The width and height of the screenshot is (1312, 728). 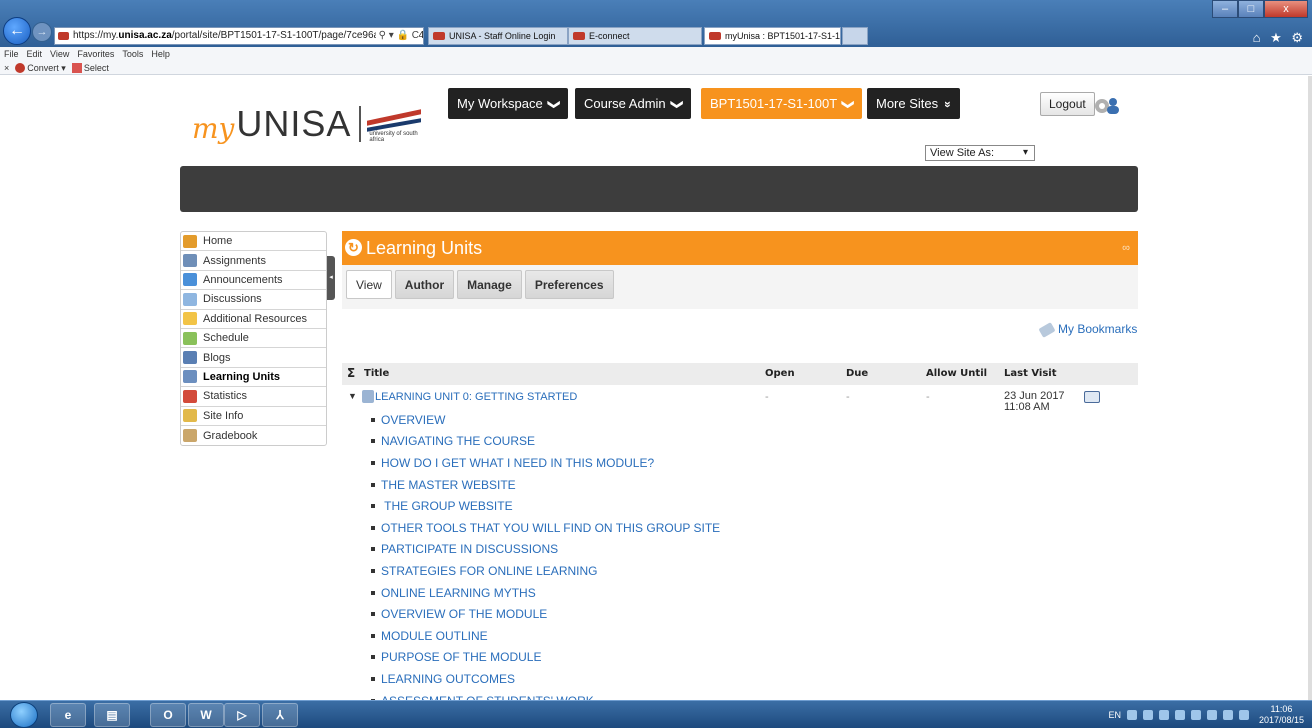 What do you see at coordinates (545, 442) in the screenshot?
I see `section-link: NAVIGATING THE COURSE` at bounding box center [545, 442].